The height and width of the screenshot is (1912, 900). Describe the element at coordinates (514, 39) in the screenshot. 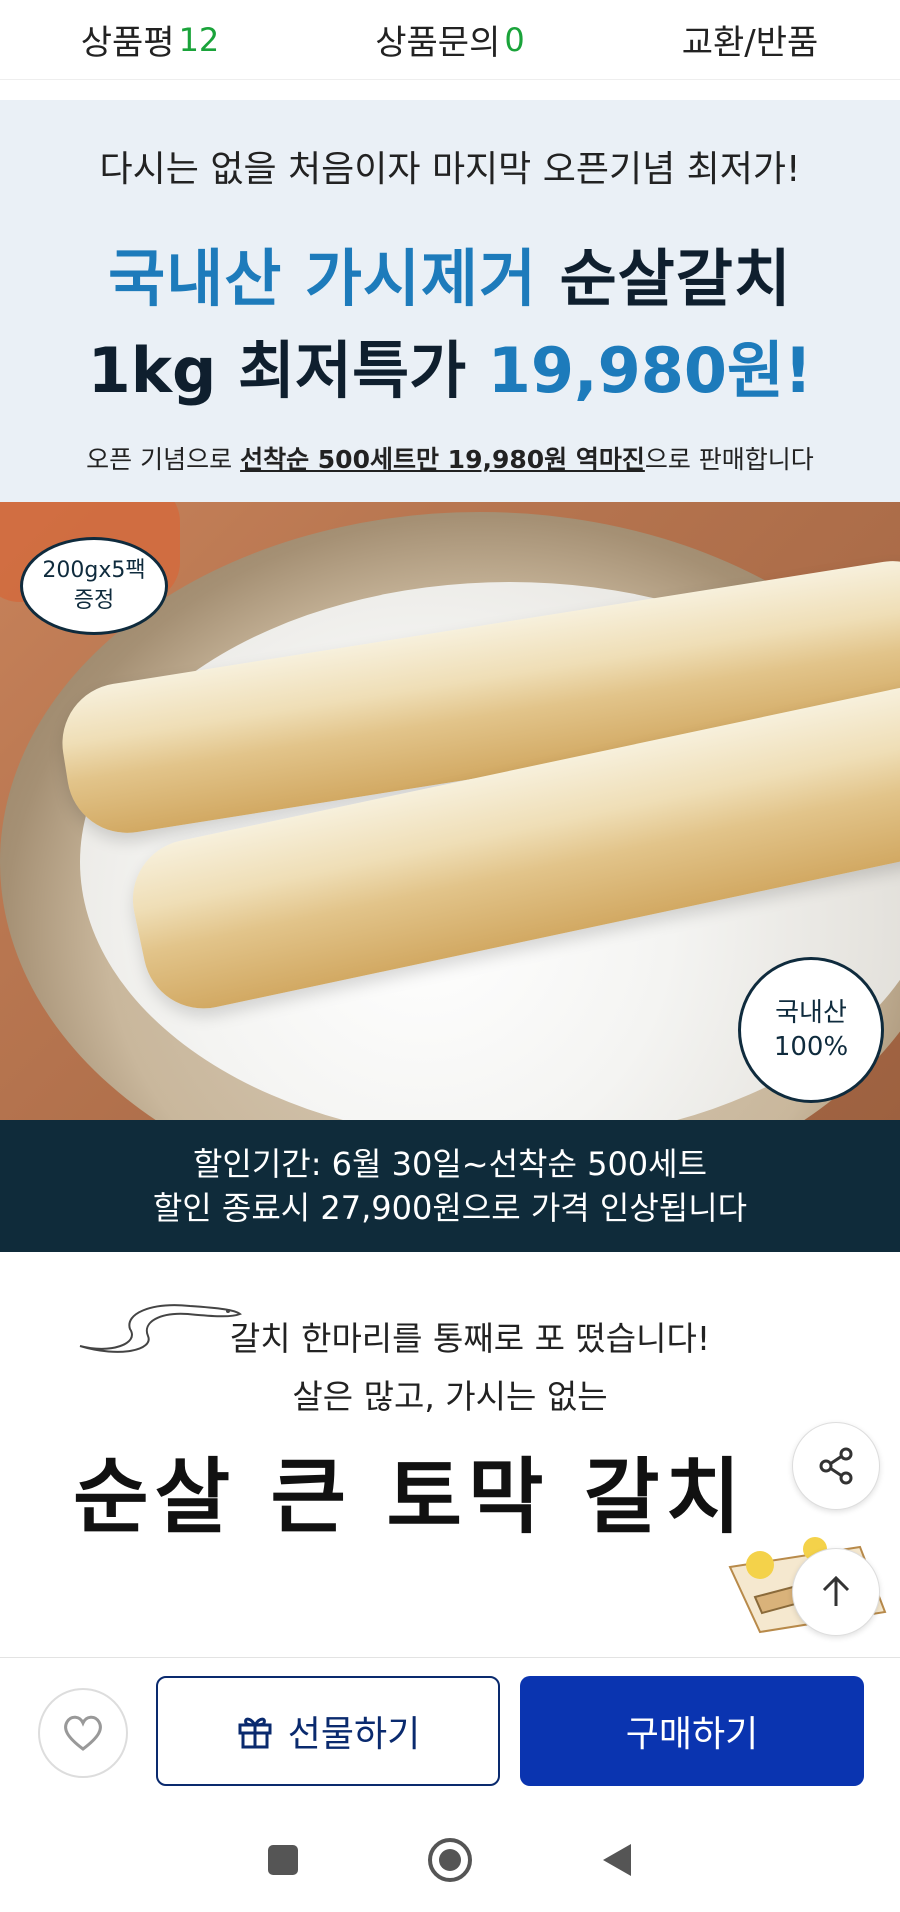

I see `tab-inquiries-count: 0` at that location.